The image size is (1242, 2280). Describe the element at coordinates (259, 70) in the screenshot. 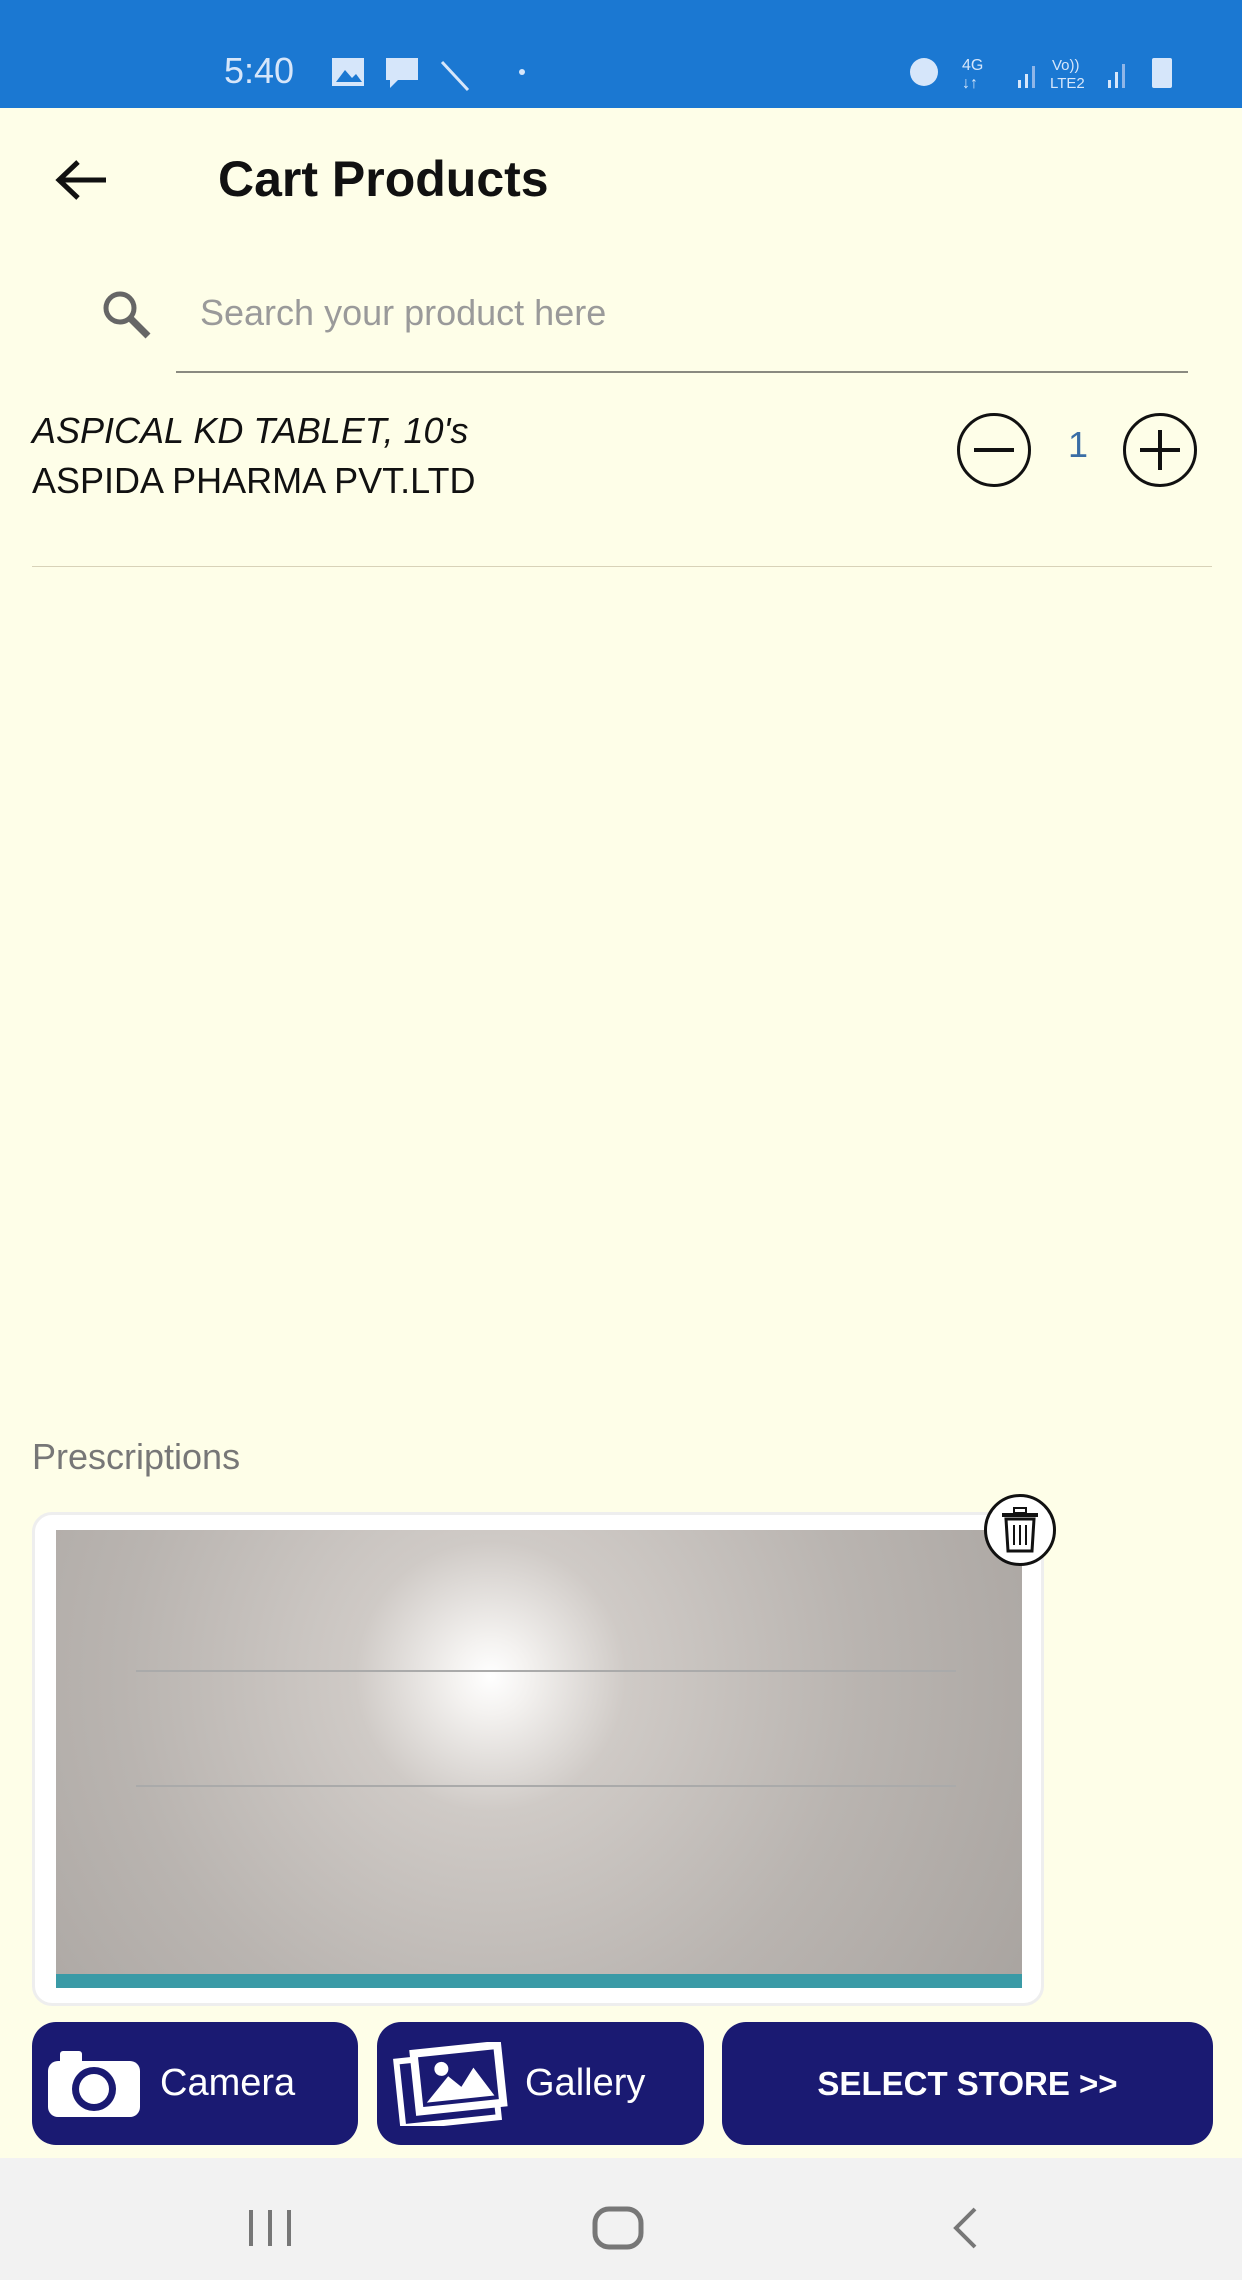

I see `status-time: 5:40` at that location.